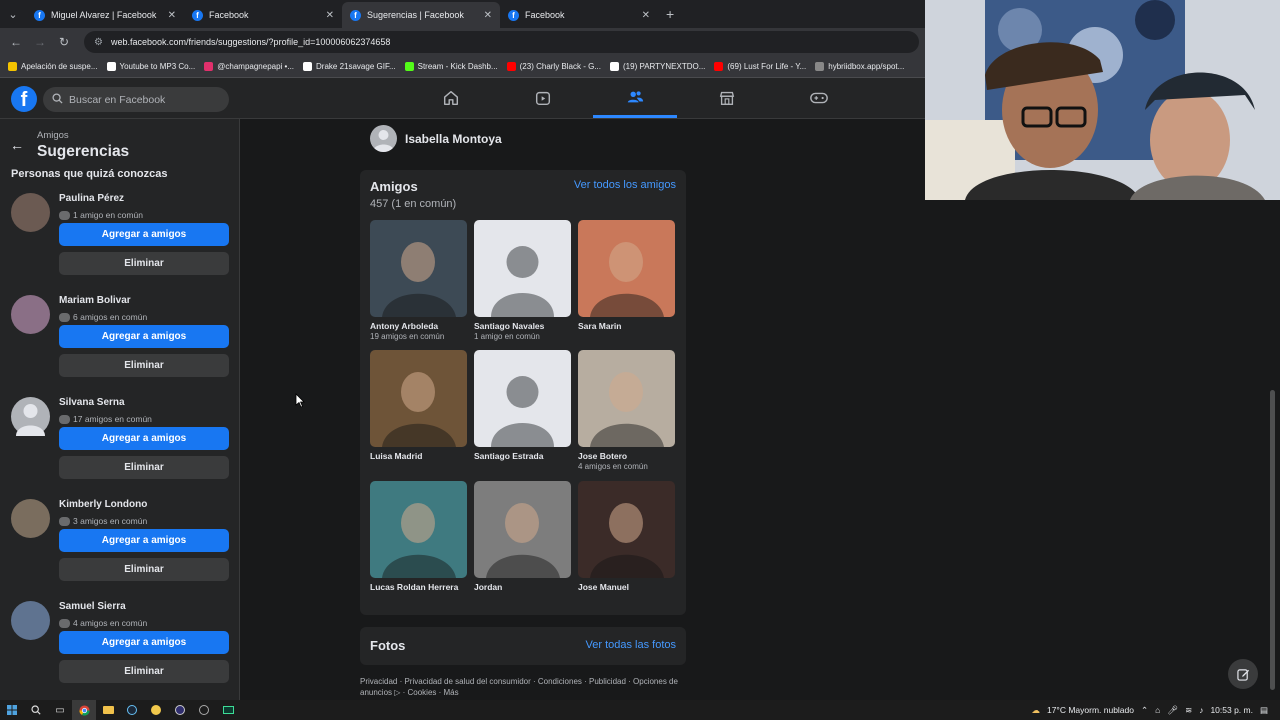  I want to click on clock: 10:53 p. m., so click(1231, 710).